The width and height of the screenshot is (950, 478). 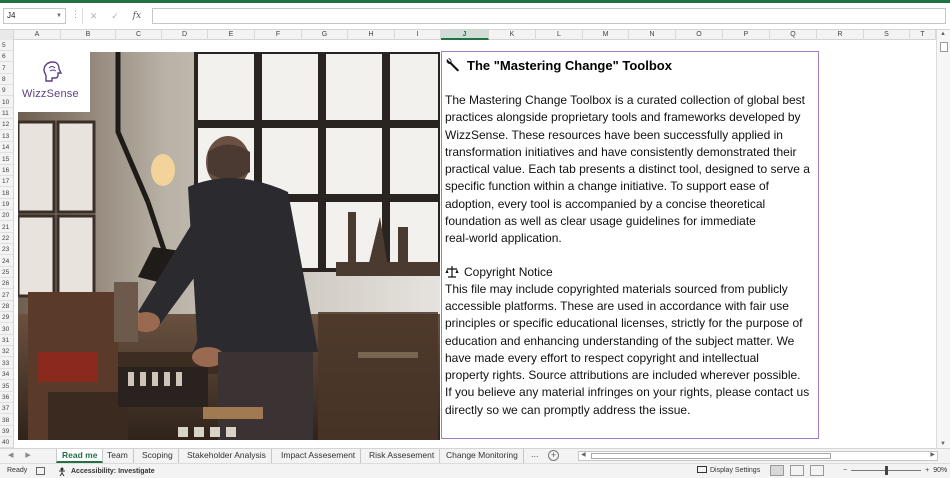 What do you see at coordinates (702, 469) in the screenshot?
I see `display-icon` at bounding box center [702, 469].